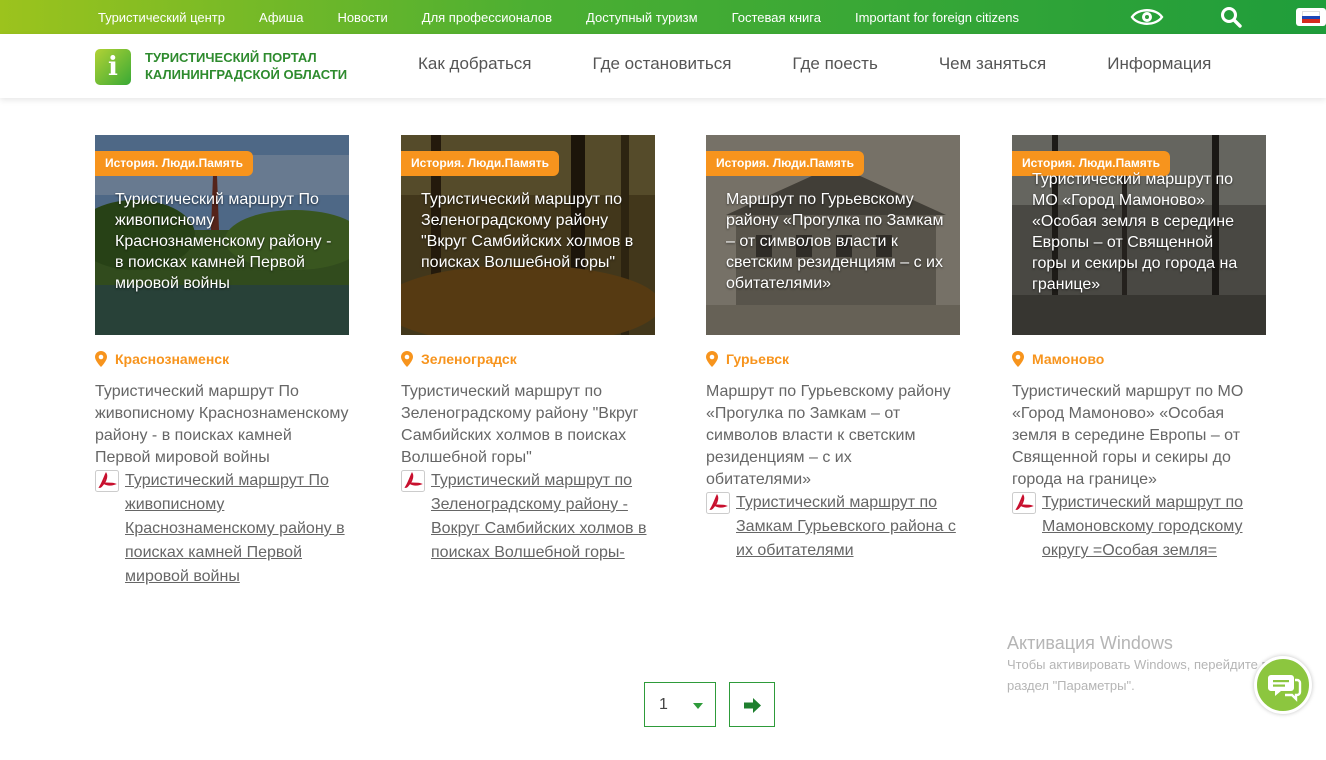  I want to click on city-name: Краснознаменск, so click(172, 359).